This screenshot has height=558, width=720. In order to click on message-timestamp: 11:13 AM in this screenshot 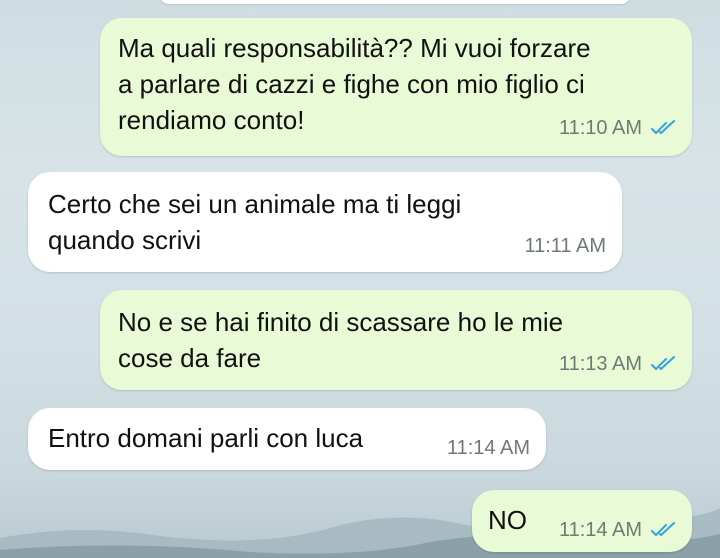, I will do `click(600, 364)`.